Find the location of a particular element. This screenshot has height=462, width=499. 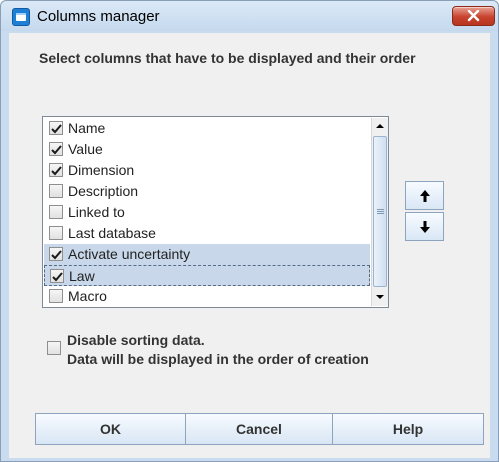

scroll-down-button is located at coordinates (380, 297).